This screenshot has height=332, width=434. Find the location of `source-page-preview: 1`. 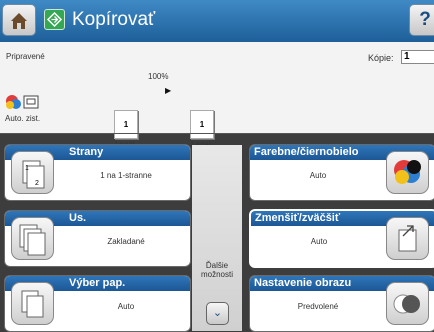

source-page-preview: 1 is located at coordinates (126, 124).